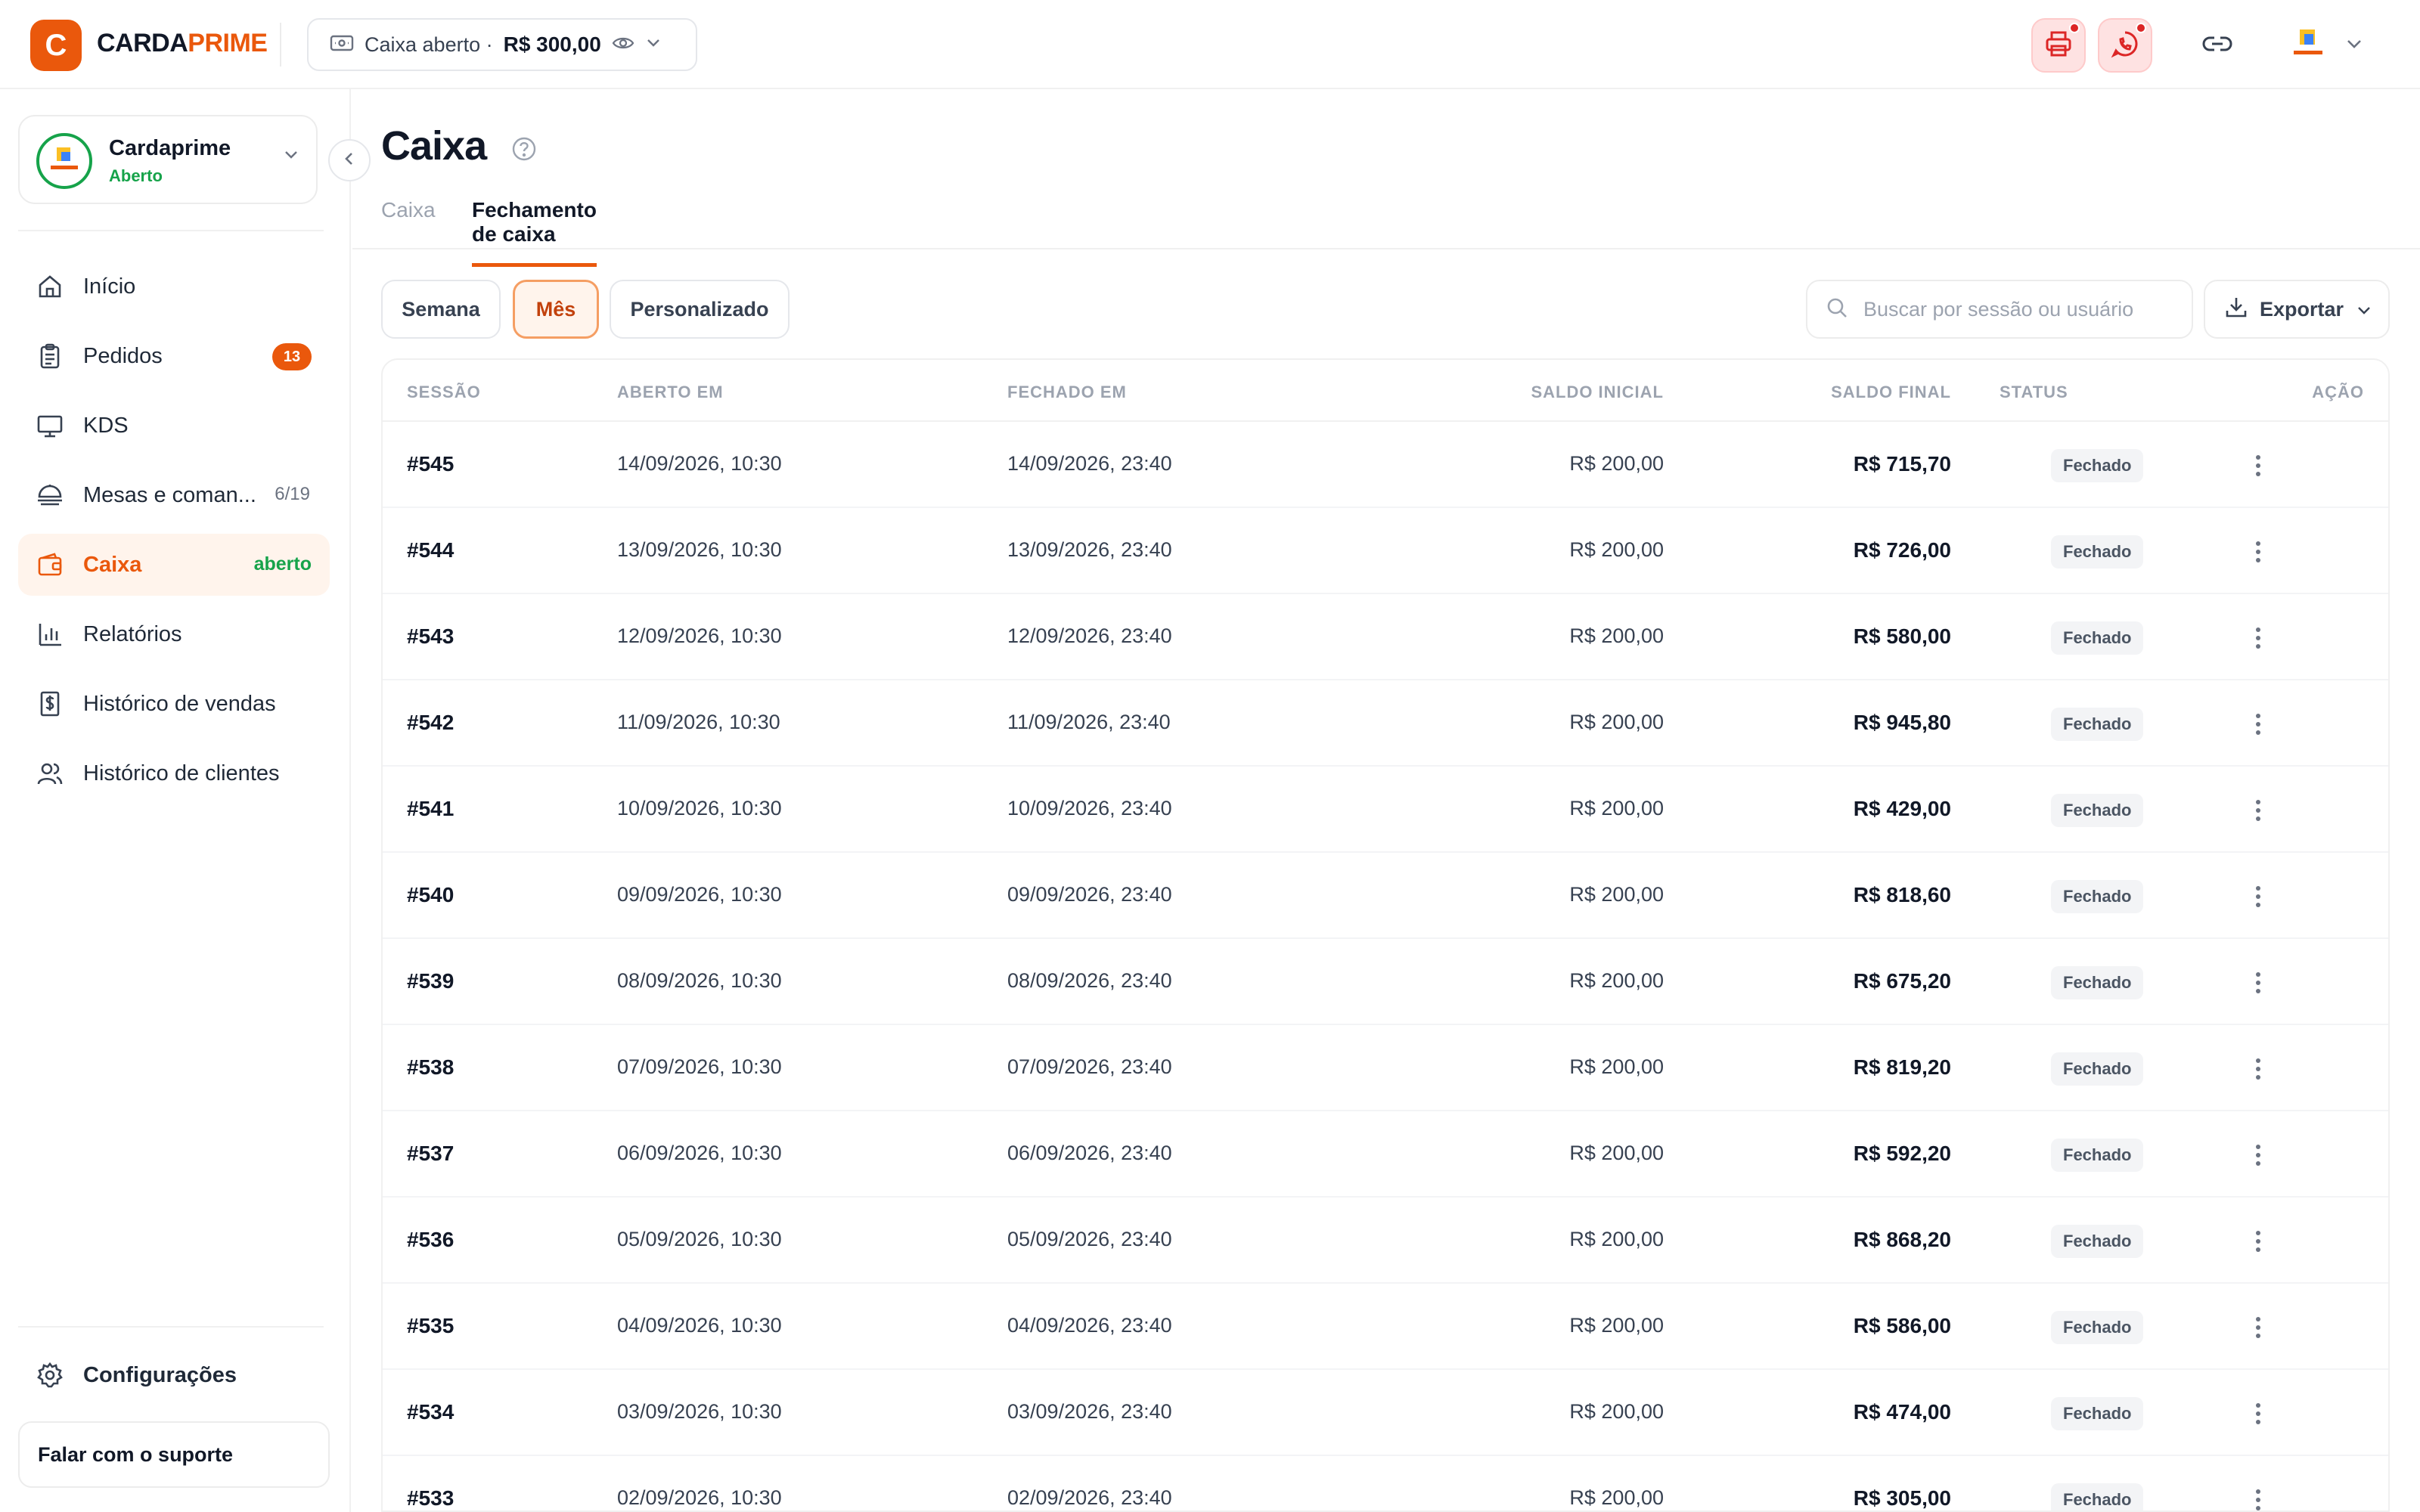 This screenshot has width=2420, height=1512. I want to click on sidebar-item-pedidos: Pedidos 13, so click(174, 356).